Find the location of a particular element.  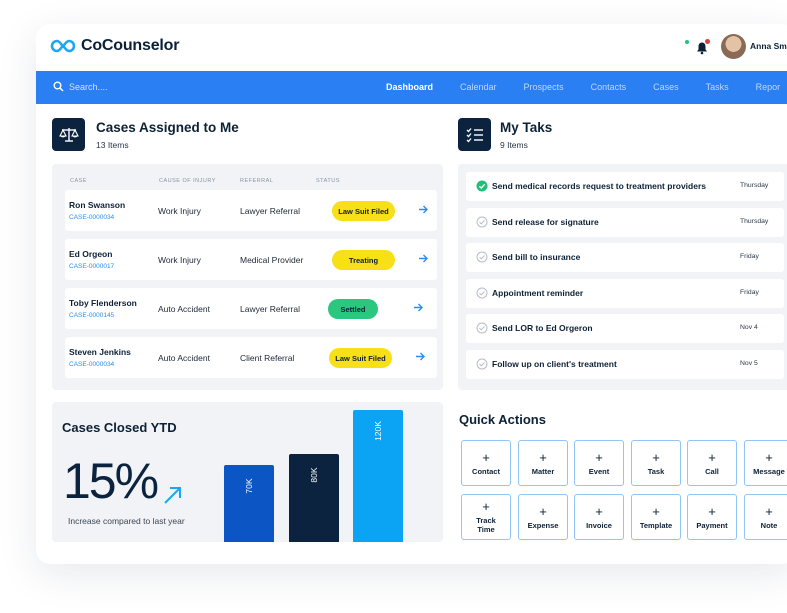

app-name: CoCounselor is located at coordinates (130, 45).